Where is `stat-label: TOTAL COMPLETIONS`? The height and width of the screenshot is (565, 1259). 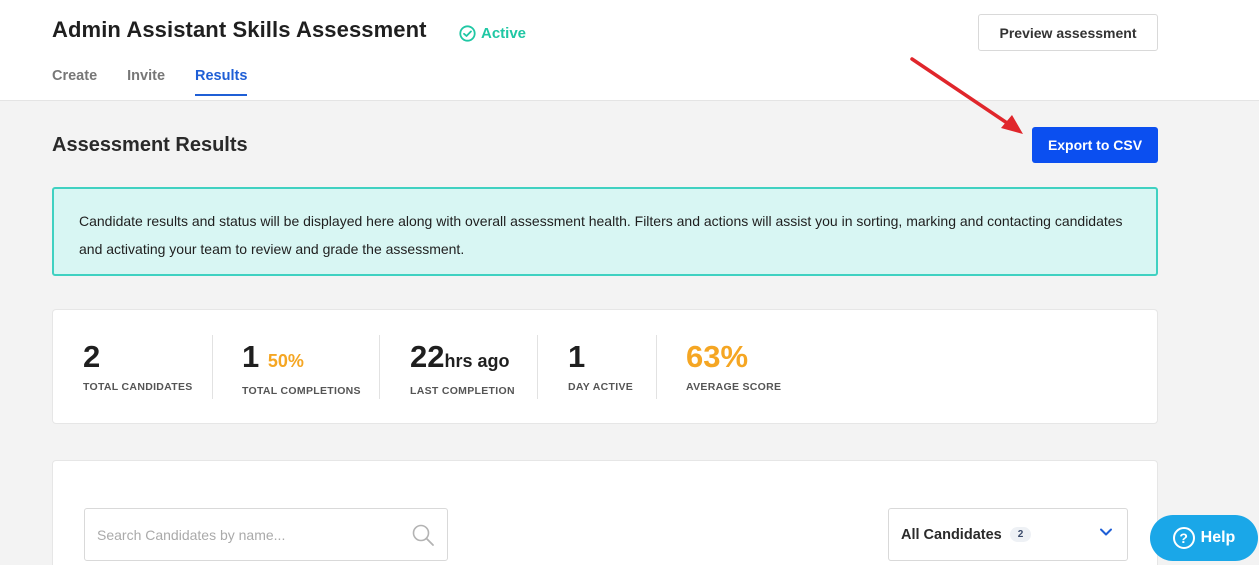 stat-label: TOTAL COMPLETIONS is located at coordinates (301, 391).